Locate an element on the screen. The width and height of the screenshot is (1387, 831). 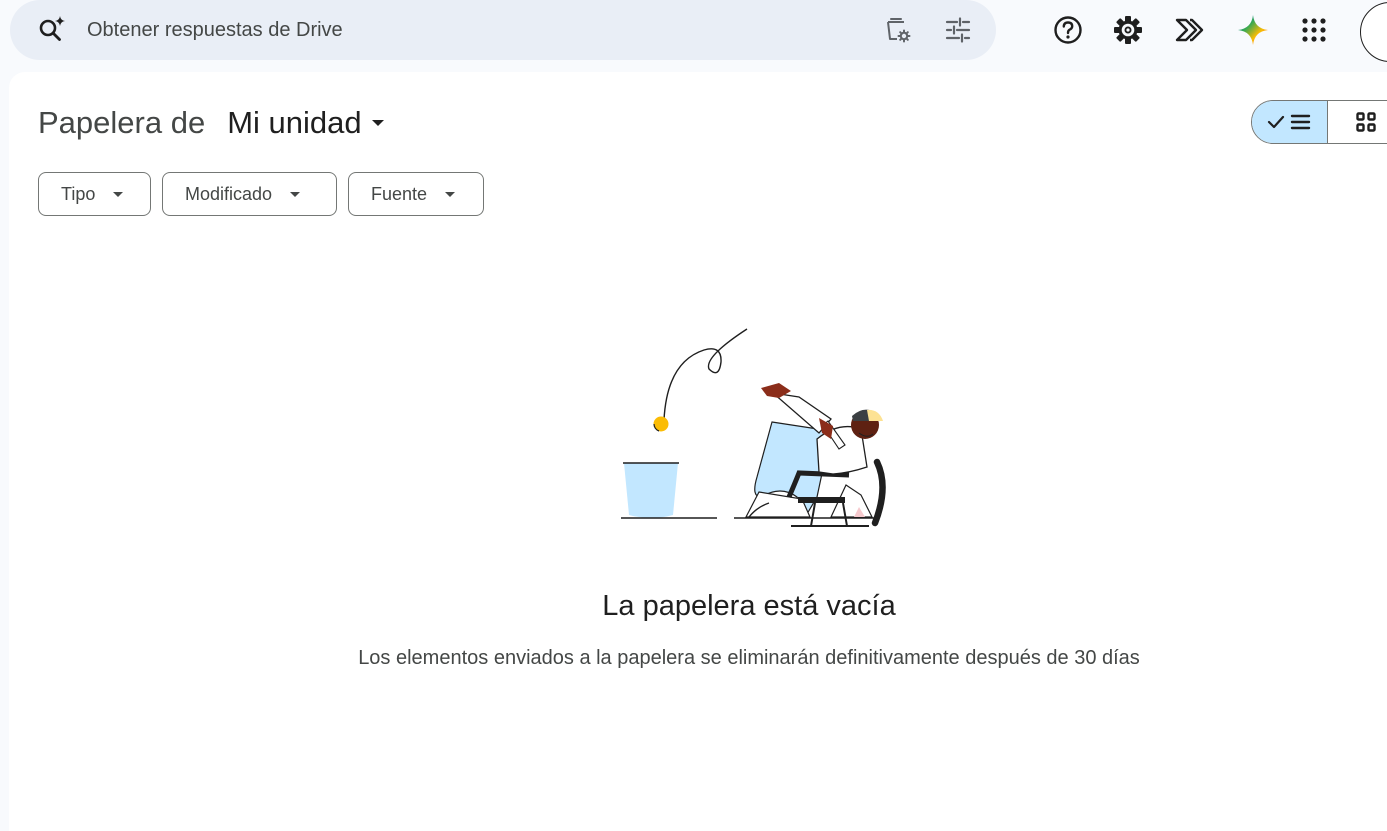
filter-modified-chip: Modificado is located at coordinates (249, 194).